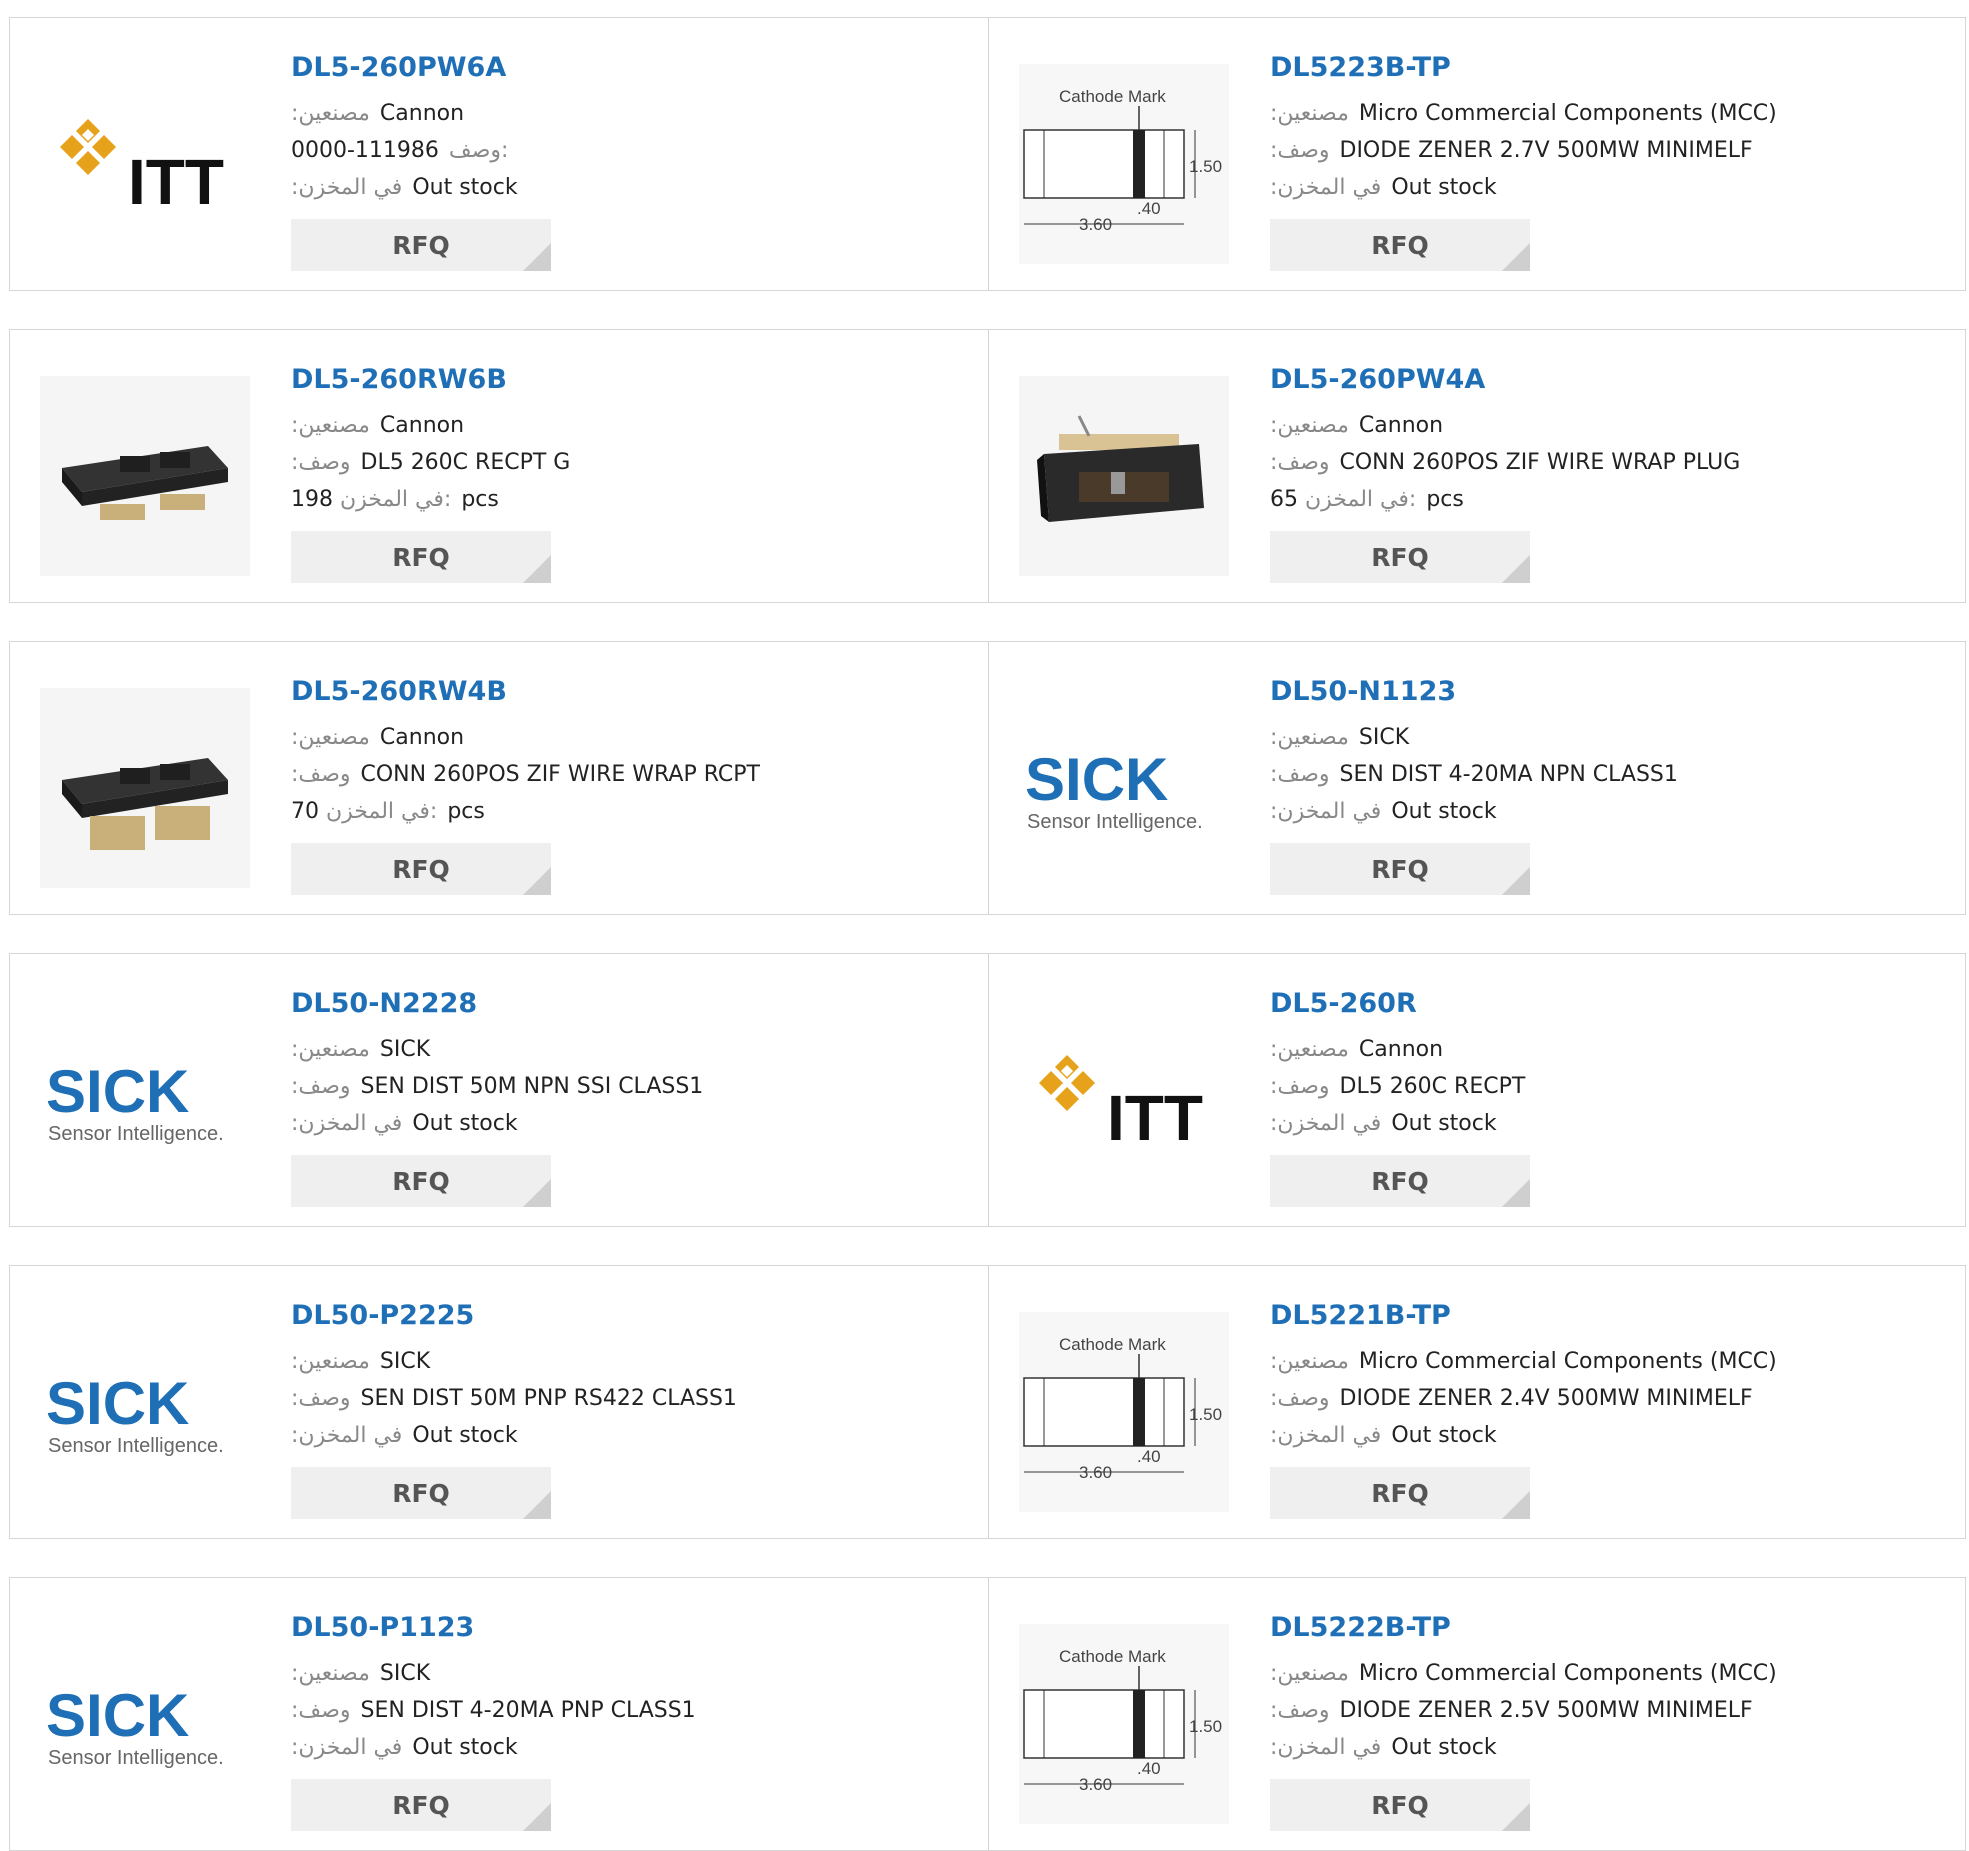 This screenshot has width=1969, height=1851. Describe the element at coordinates (382, 1627) in the screenshot. I see `product-title: DL50-P1123` at that location.